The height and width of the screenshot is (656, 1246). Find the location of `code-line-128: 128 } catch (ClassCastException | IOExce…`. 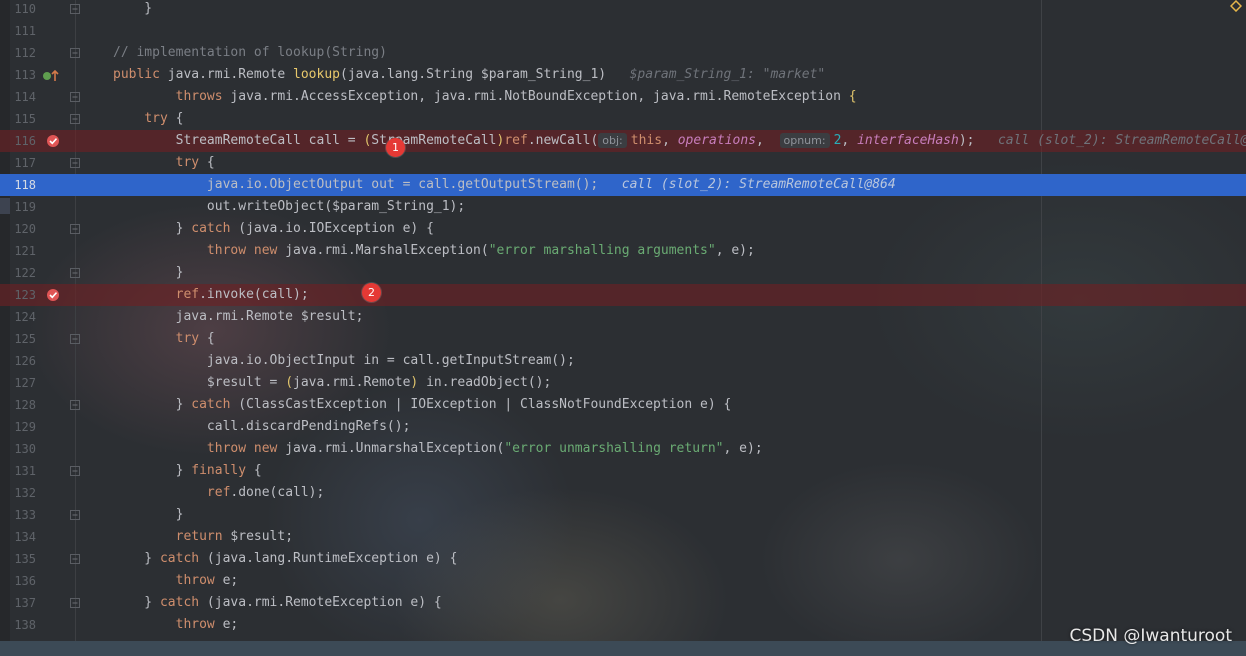

code-line-128: 128 } catch (ClassCastException | IOExce… is located at coordinates (623, 405).